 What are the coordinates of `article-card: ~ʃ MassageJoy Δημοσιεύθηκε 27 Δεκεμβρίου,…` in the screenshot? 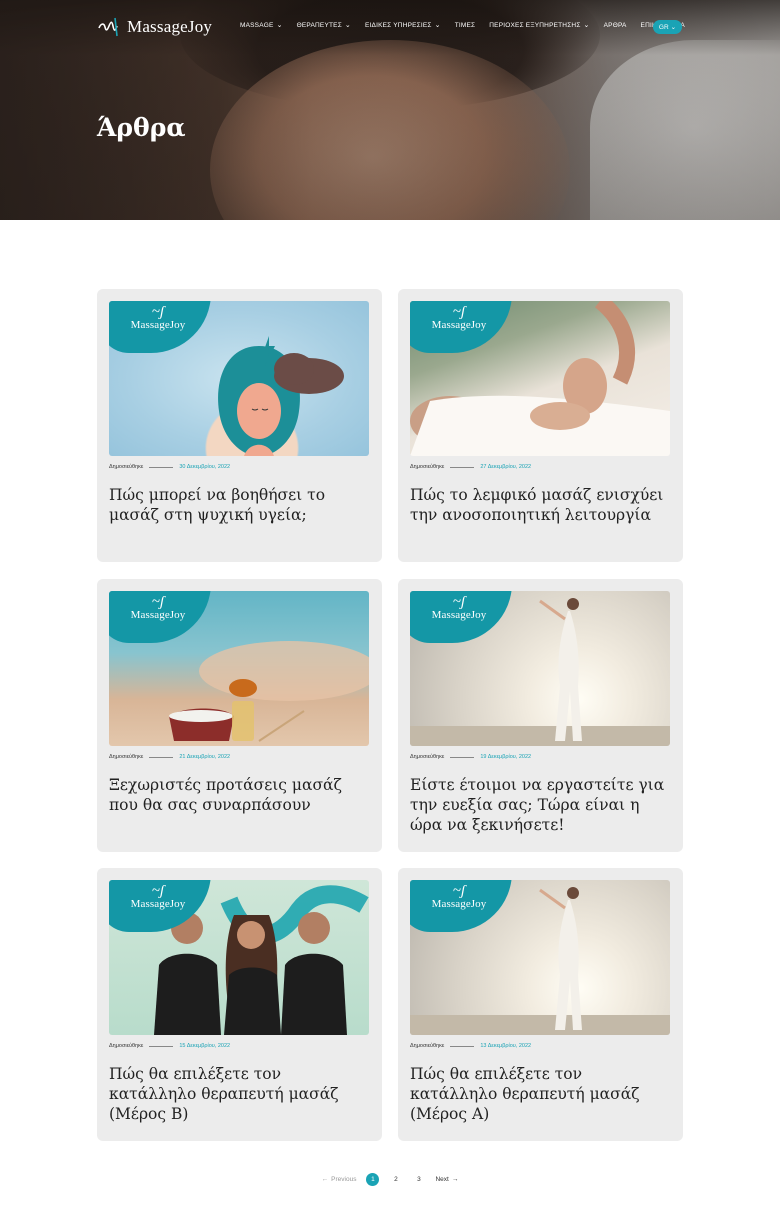 It's located at (540, 425).